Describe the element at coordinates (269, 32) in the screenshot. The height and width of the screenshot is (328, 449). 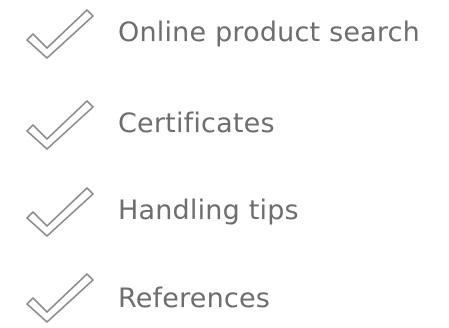
I see `list-item-label: Online product search` at that location.